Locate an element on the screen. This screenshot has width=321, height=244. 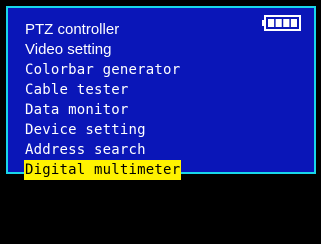
menu-item-label: Address search is located at coordinates (85, 150).